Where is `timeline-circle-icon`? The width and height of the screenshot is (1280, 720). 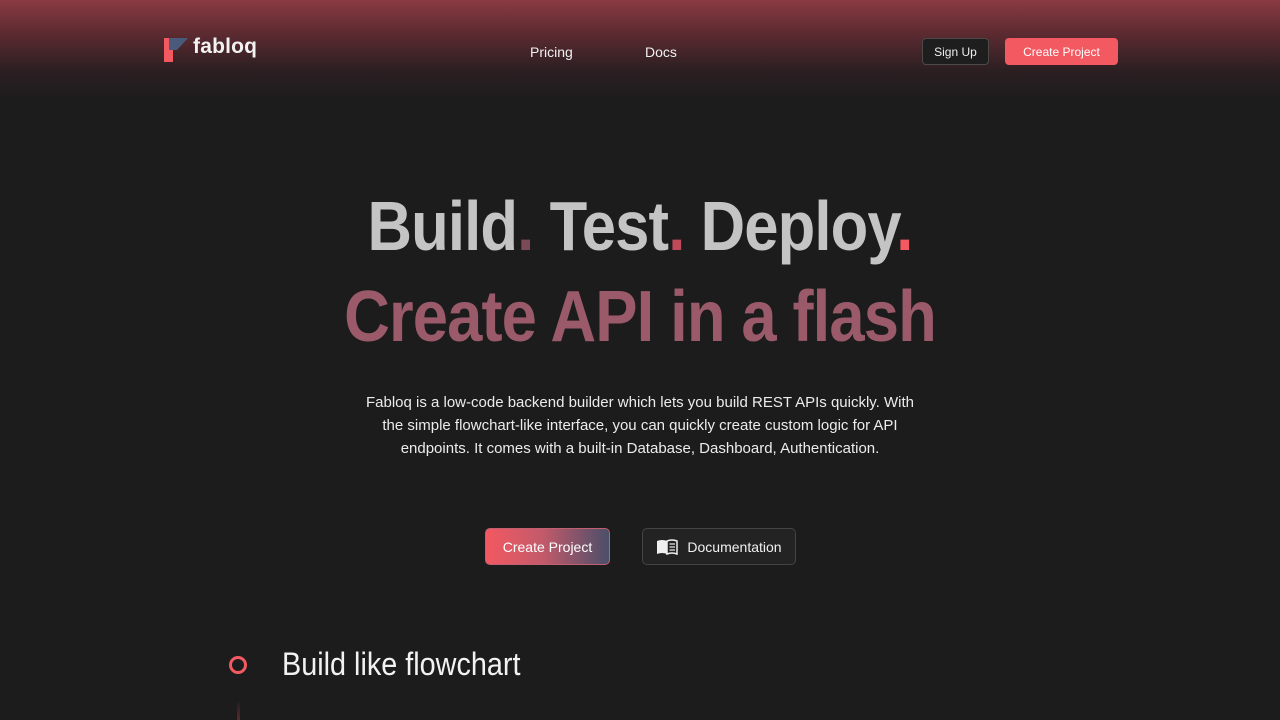
timeline-circle-icon is located at coordinates (238, 665).